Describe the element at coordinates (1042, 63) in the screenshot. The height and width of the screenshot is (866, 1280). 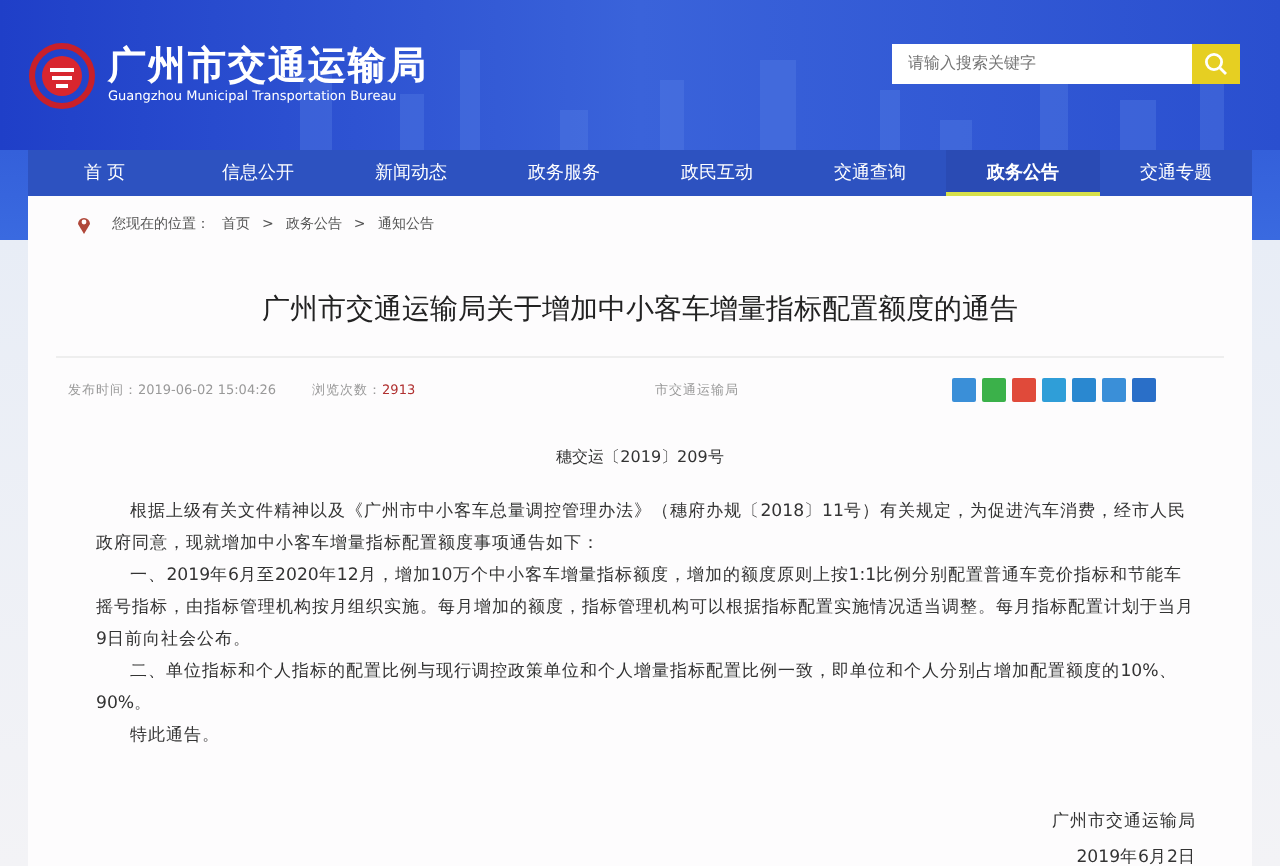
I see `search-field: 请输入搜索关键字` at that location.